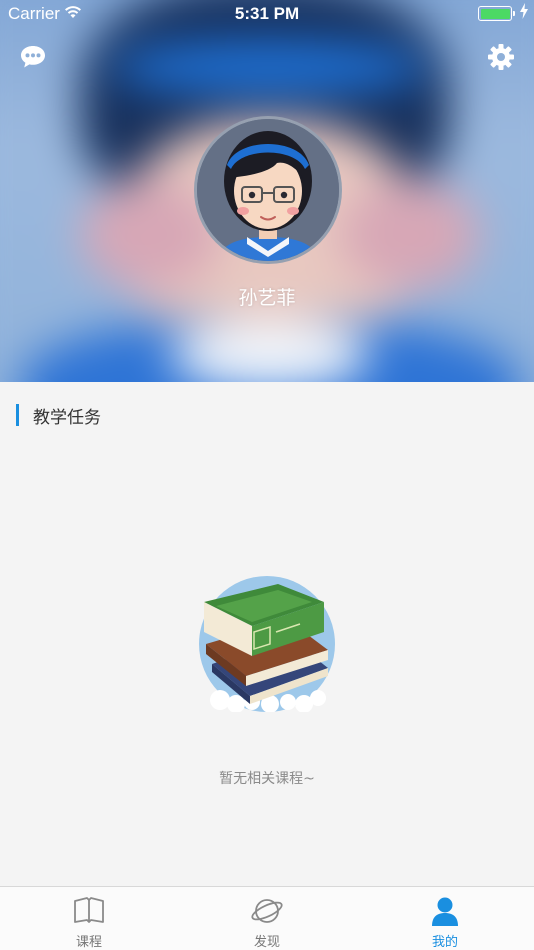 The image size is (534, 950). What do you see at coordinates (445, 911) in the screenshot?
I see `user-icon` at bounding box center [445, 911].